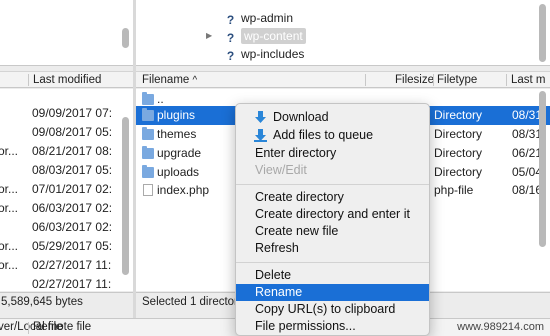  I want to click on menu-item-enter-directory: Enter directory, so click(332, 153).